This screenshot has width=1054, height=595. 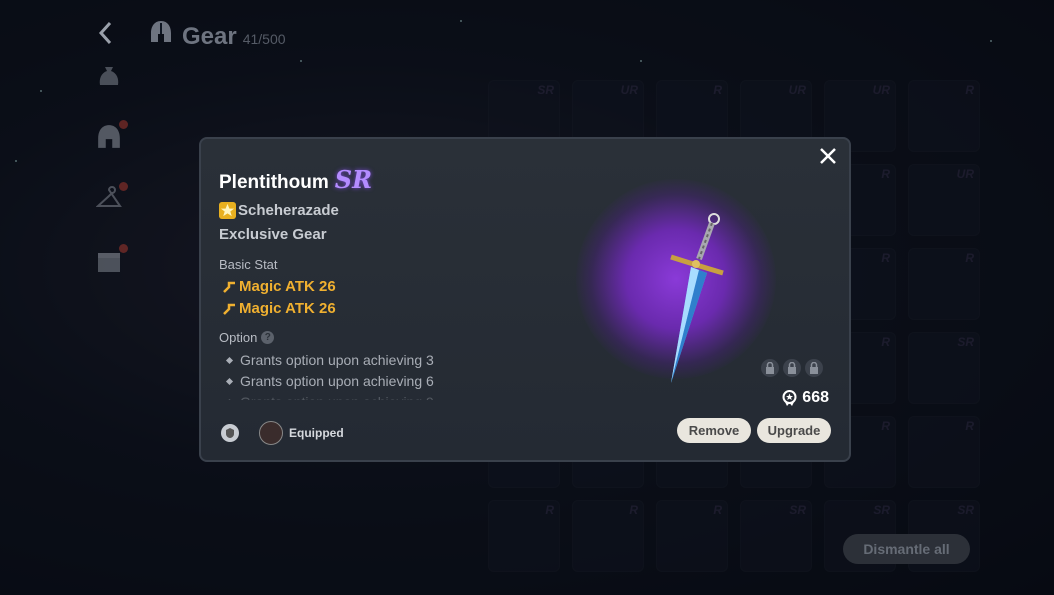 I want to click on close-button, so click(x=828, y=158).